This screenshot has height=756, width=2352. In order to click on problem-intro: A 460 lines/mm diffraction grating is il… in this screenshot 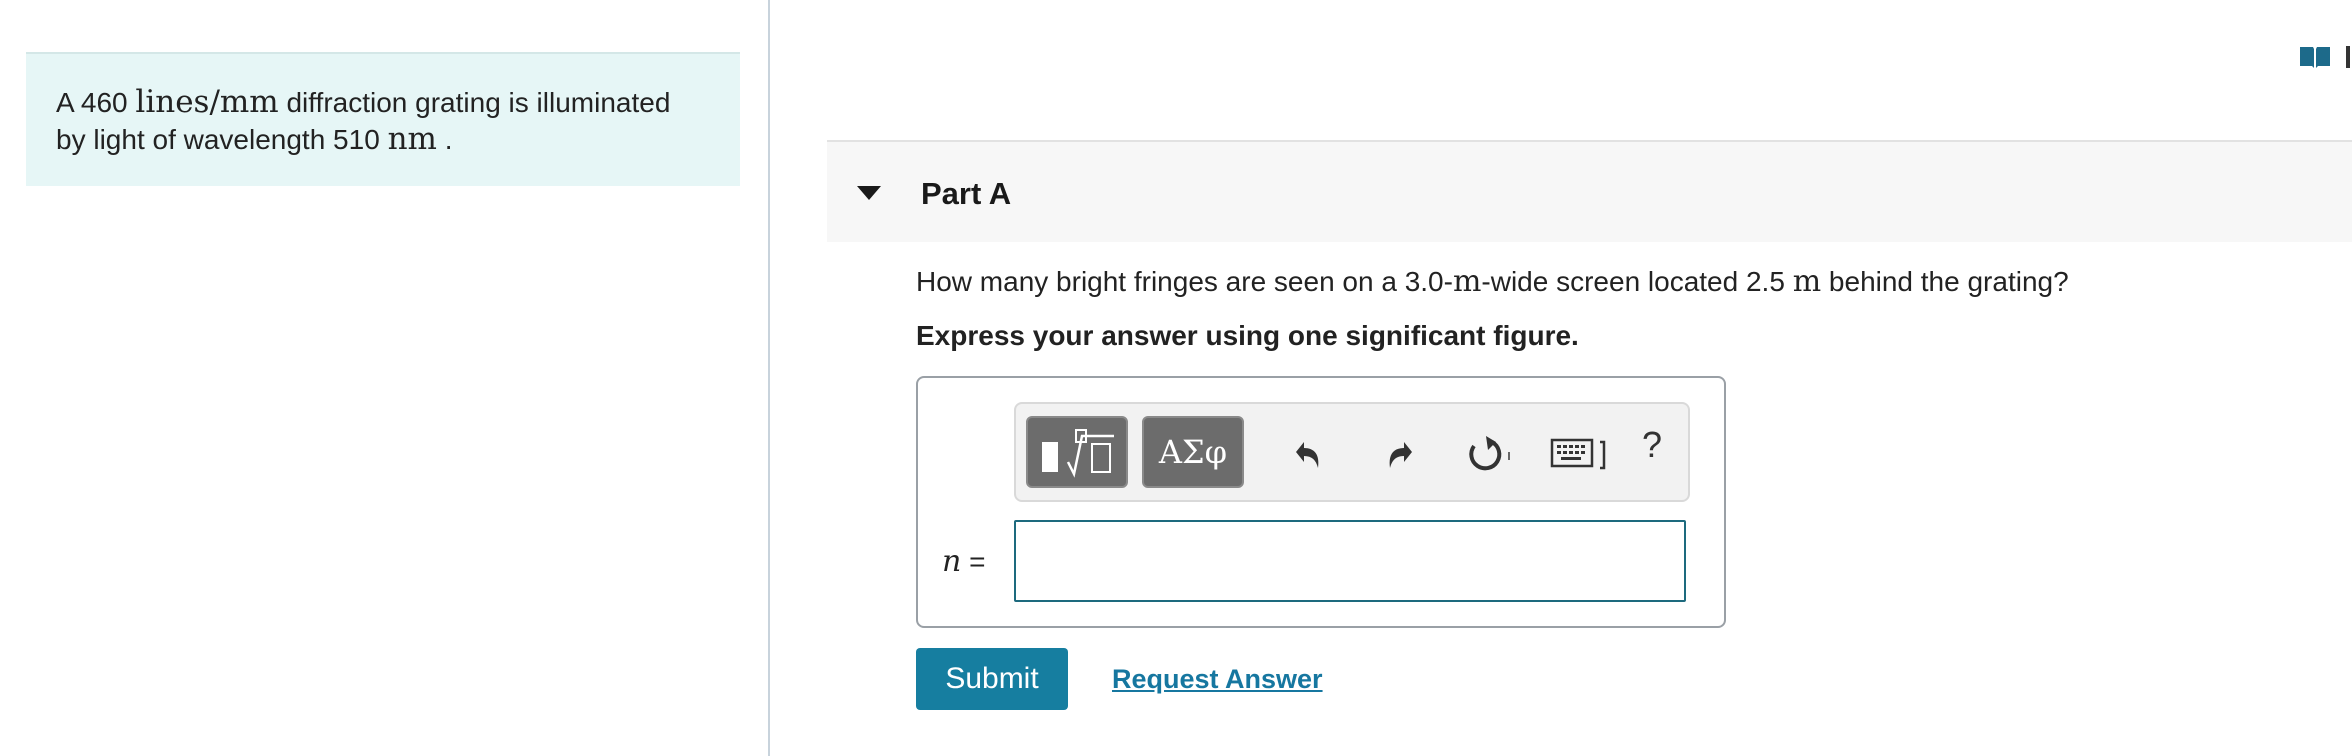, I will do `click(383, 119)`.